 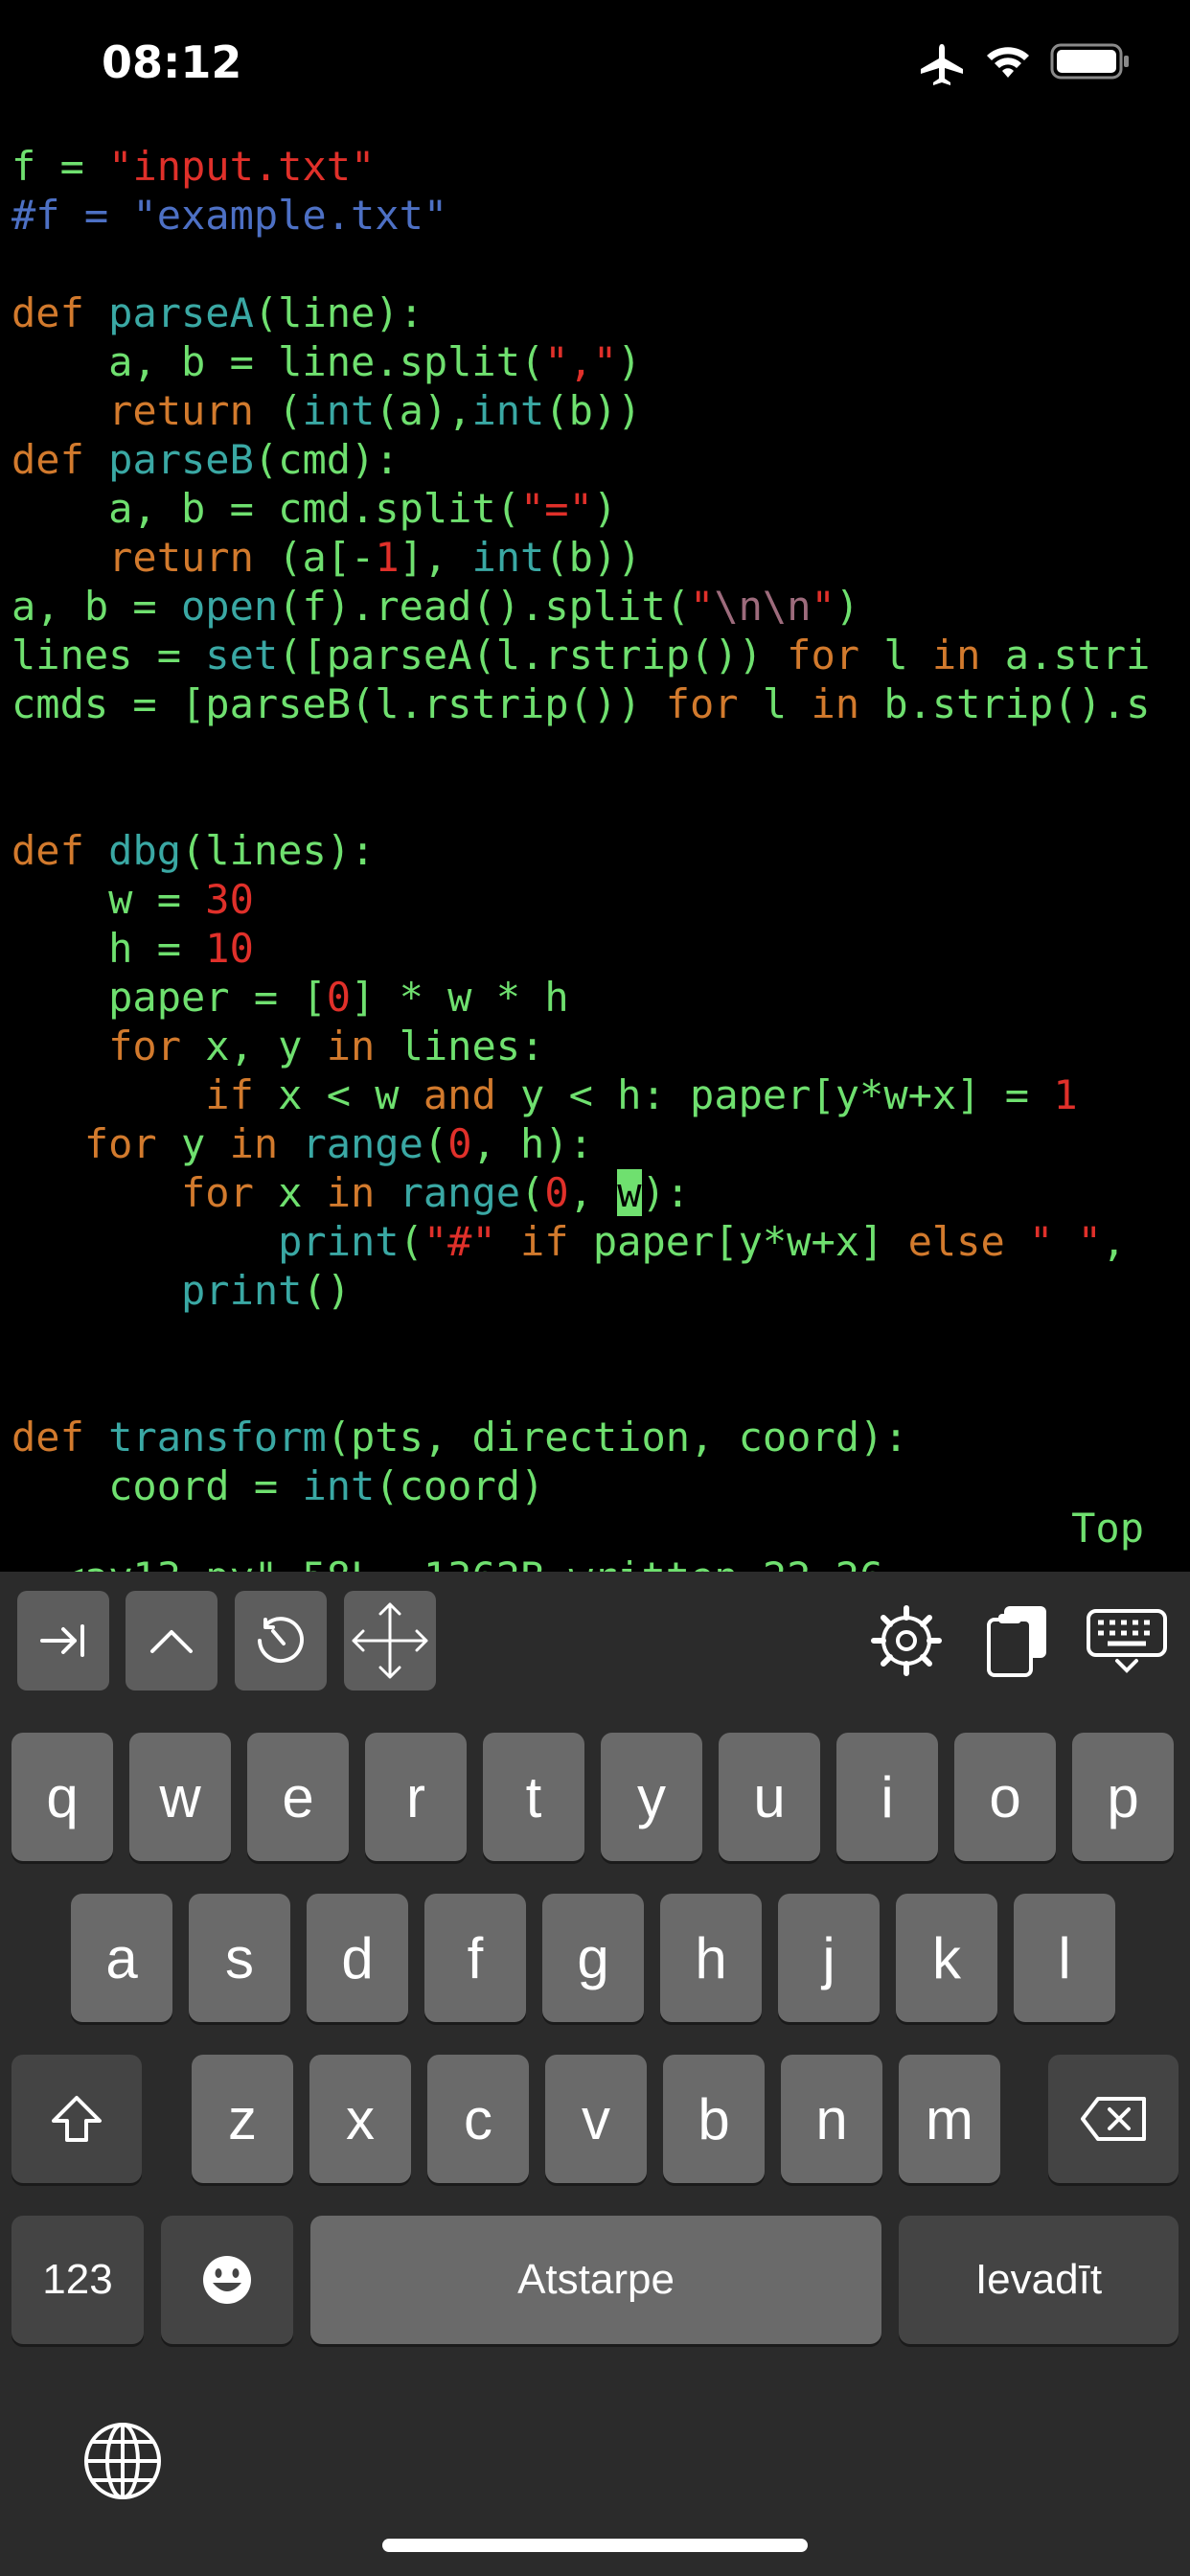 I want to click on code-token: h =, so click(x=109, y=948).